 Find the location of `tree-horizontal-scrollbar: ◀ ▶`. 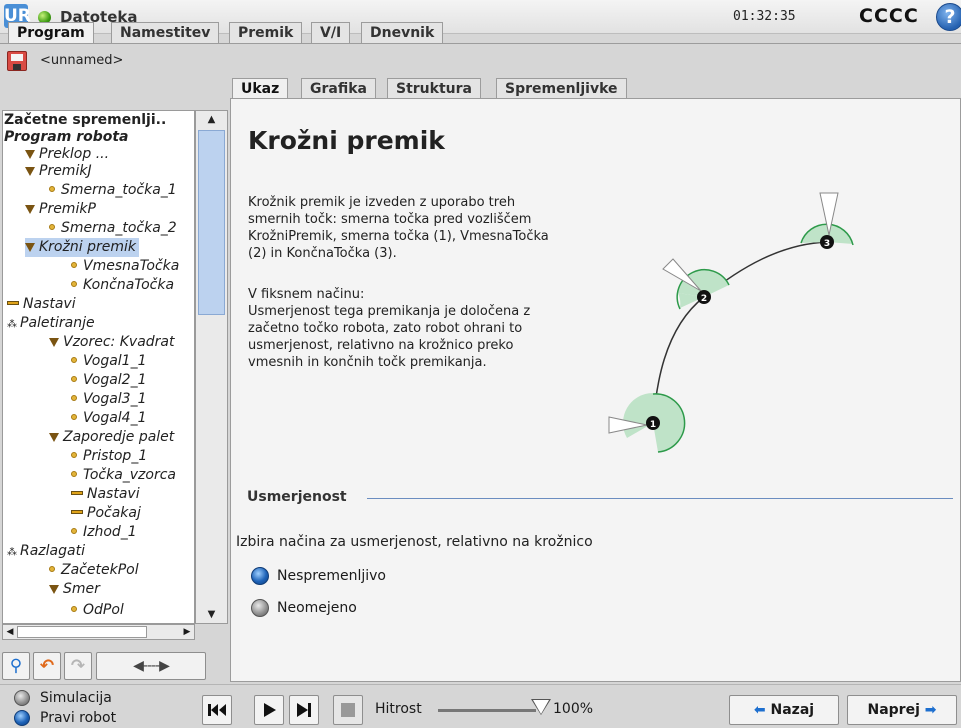

tree-horizontal-scrollbar: ◀ ▶ is located at coordinates (98, 632).